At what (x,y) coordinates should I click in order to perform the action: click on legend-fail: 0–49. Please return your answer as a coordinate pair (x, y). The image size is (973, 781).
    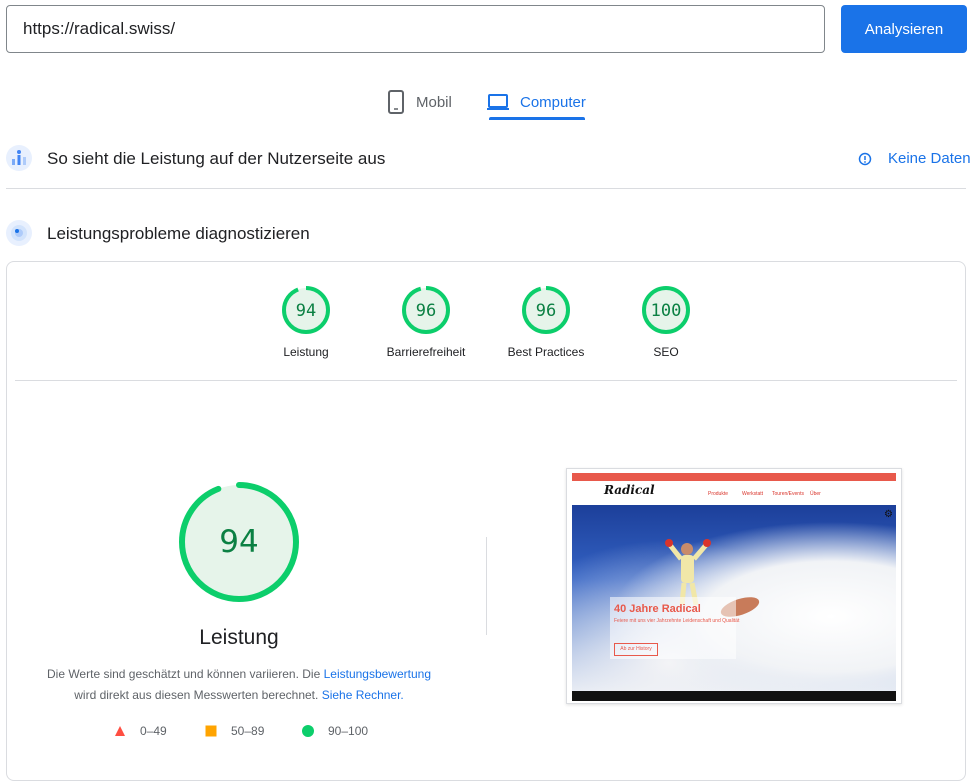
    Looking at the image, I should click on (140, 731).